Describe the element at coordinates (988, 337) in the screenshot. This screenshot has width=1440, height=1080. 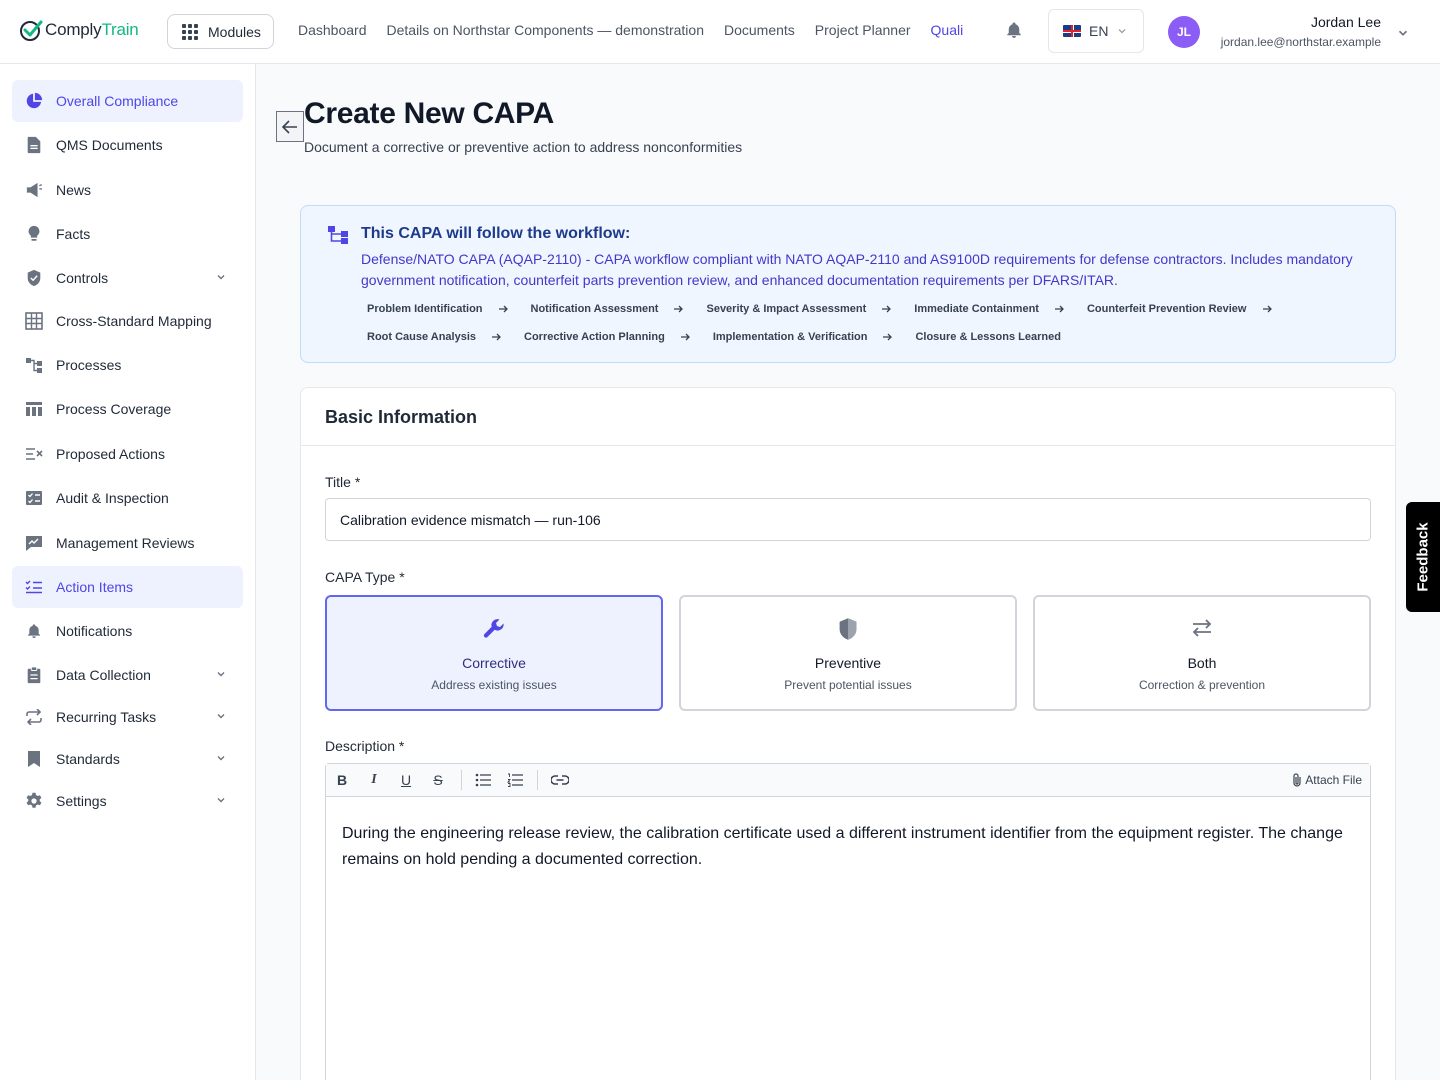
I see `workflow-step: Closure & Lessons Learned` at that location.